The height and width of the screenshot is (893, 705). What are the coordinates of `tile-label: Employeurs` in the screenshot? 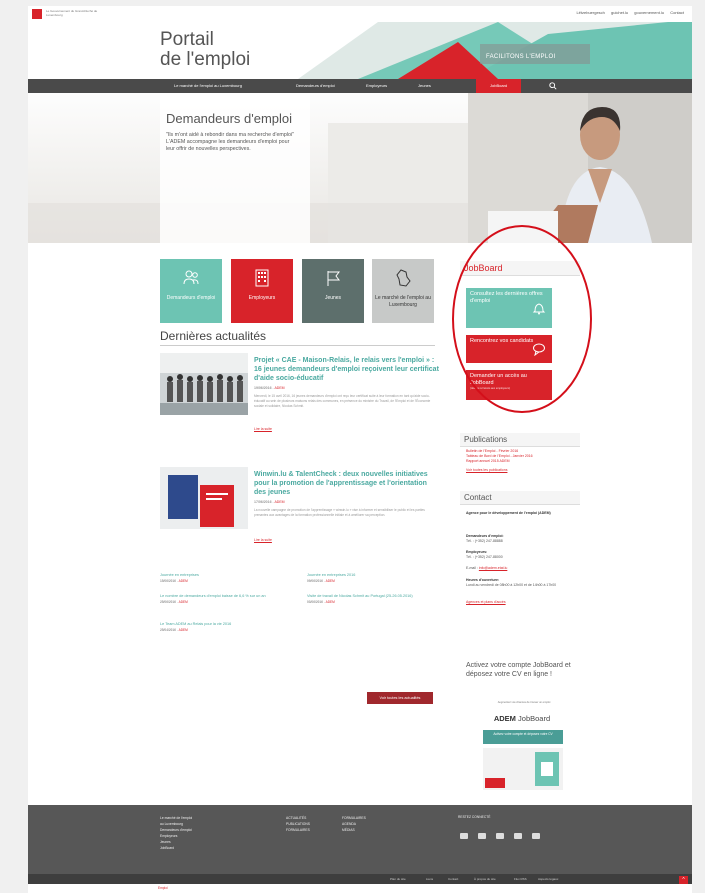 It's located at (262, 298).